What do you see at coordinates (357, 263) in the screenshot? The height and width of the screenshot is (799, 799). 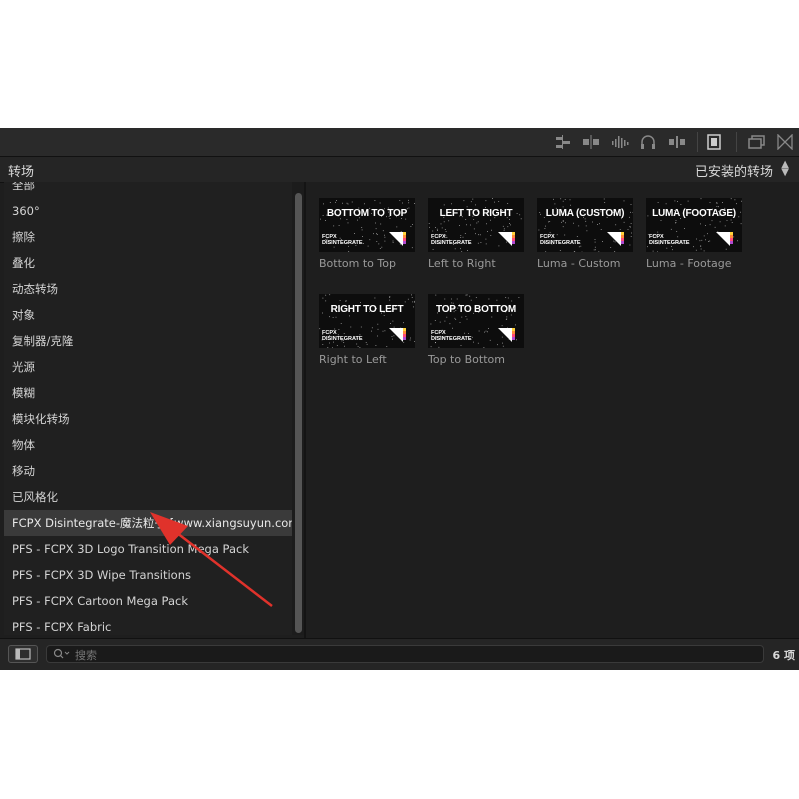 I see `transition-label: Bottom to Top` at bounding box center [357, 263].